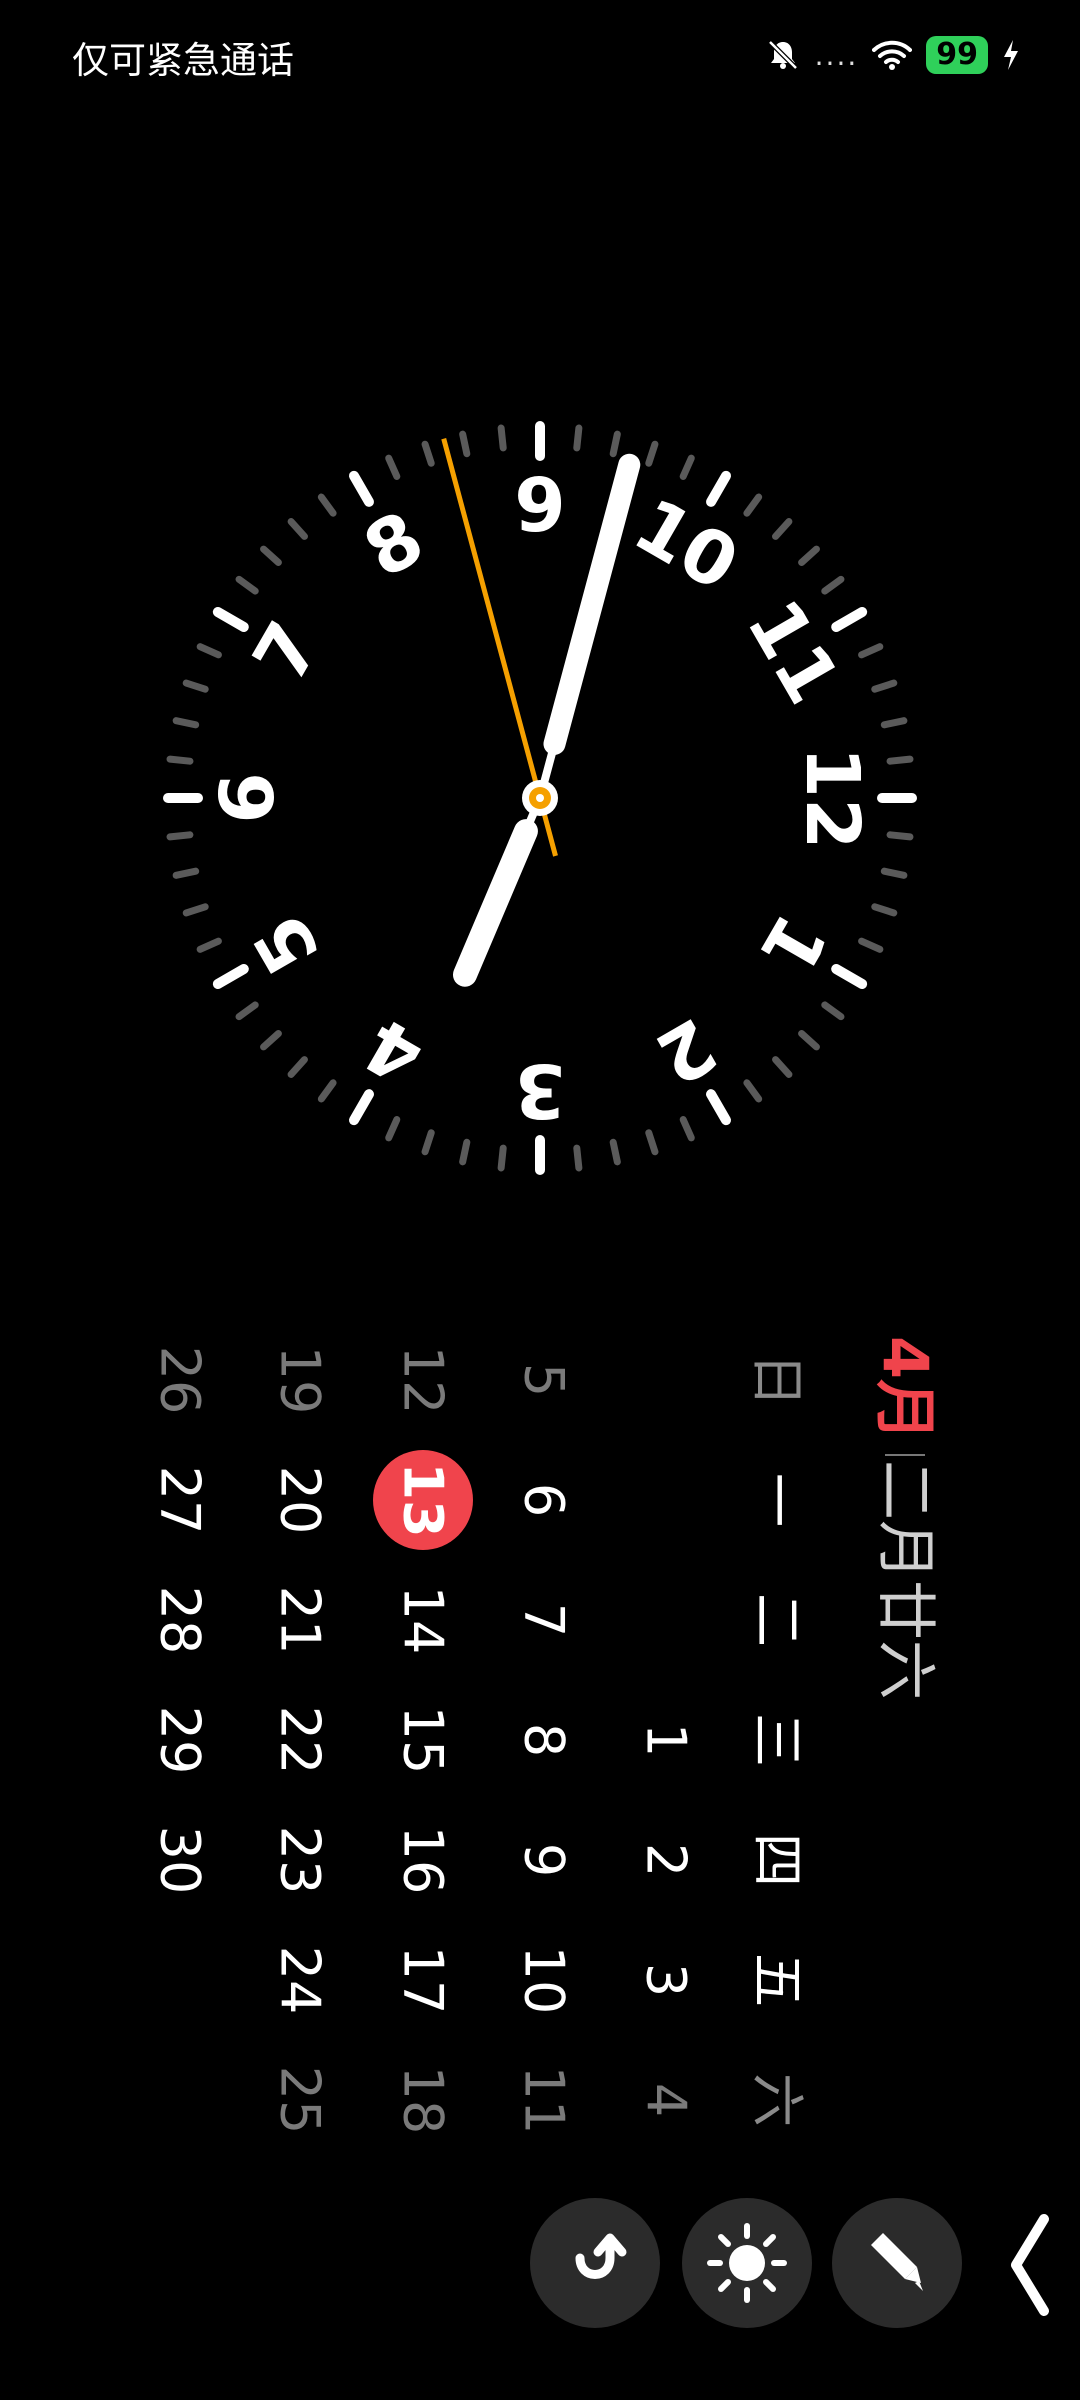 This screenshot has height=2400, width=1080. I want to click on brightness-button, so click(747, 2263).